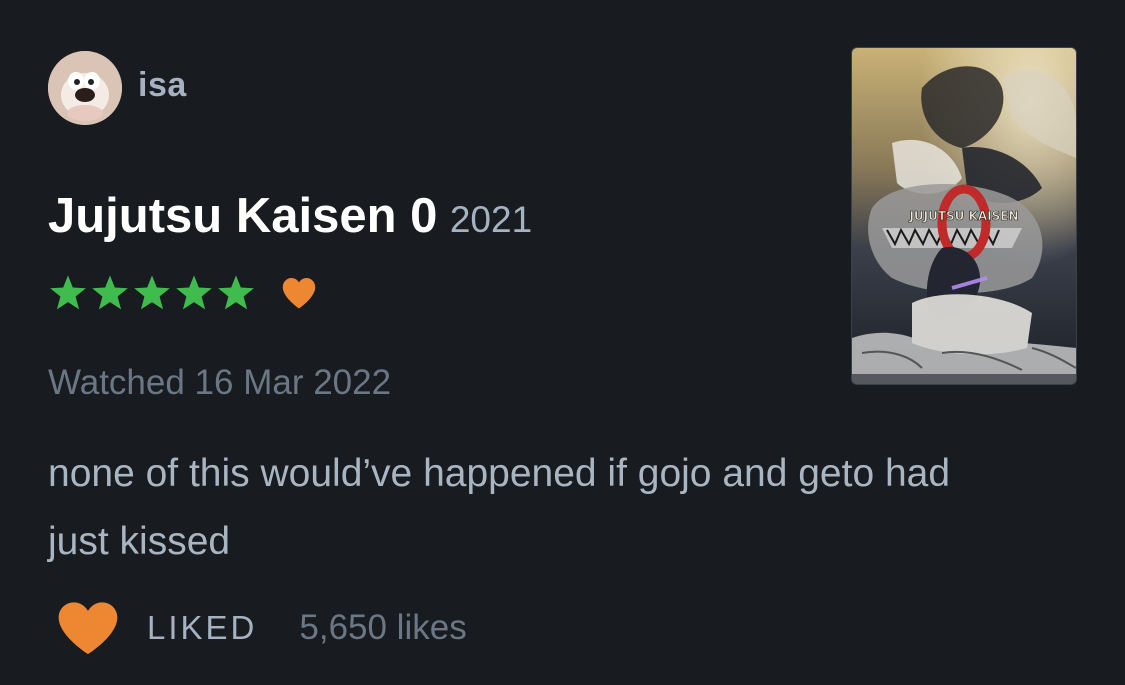  I want to click on poster-artwork: JUJUTSU KAISEN, so click(964, 216).